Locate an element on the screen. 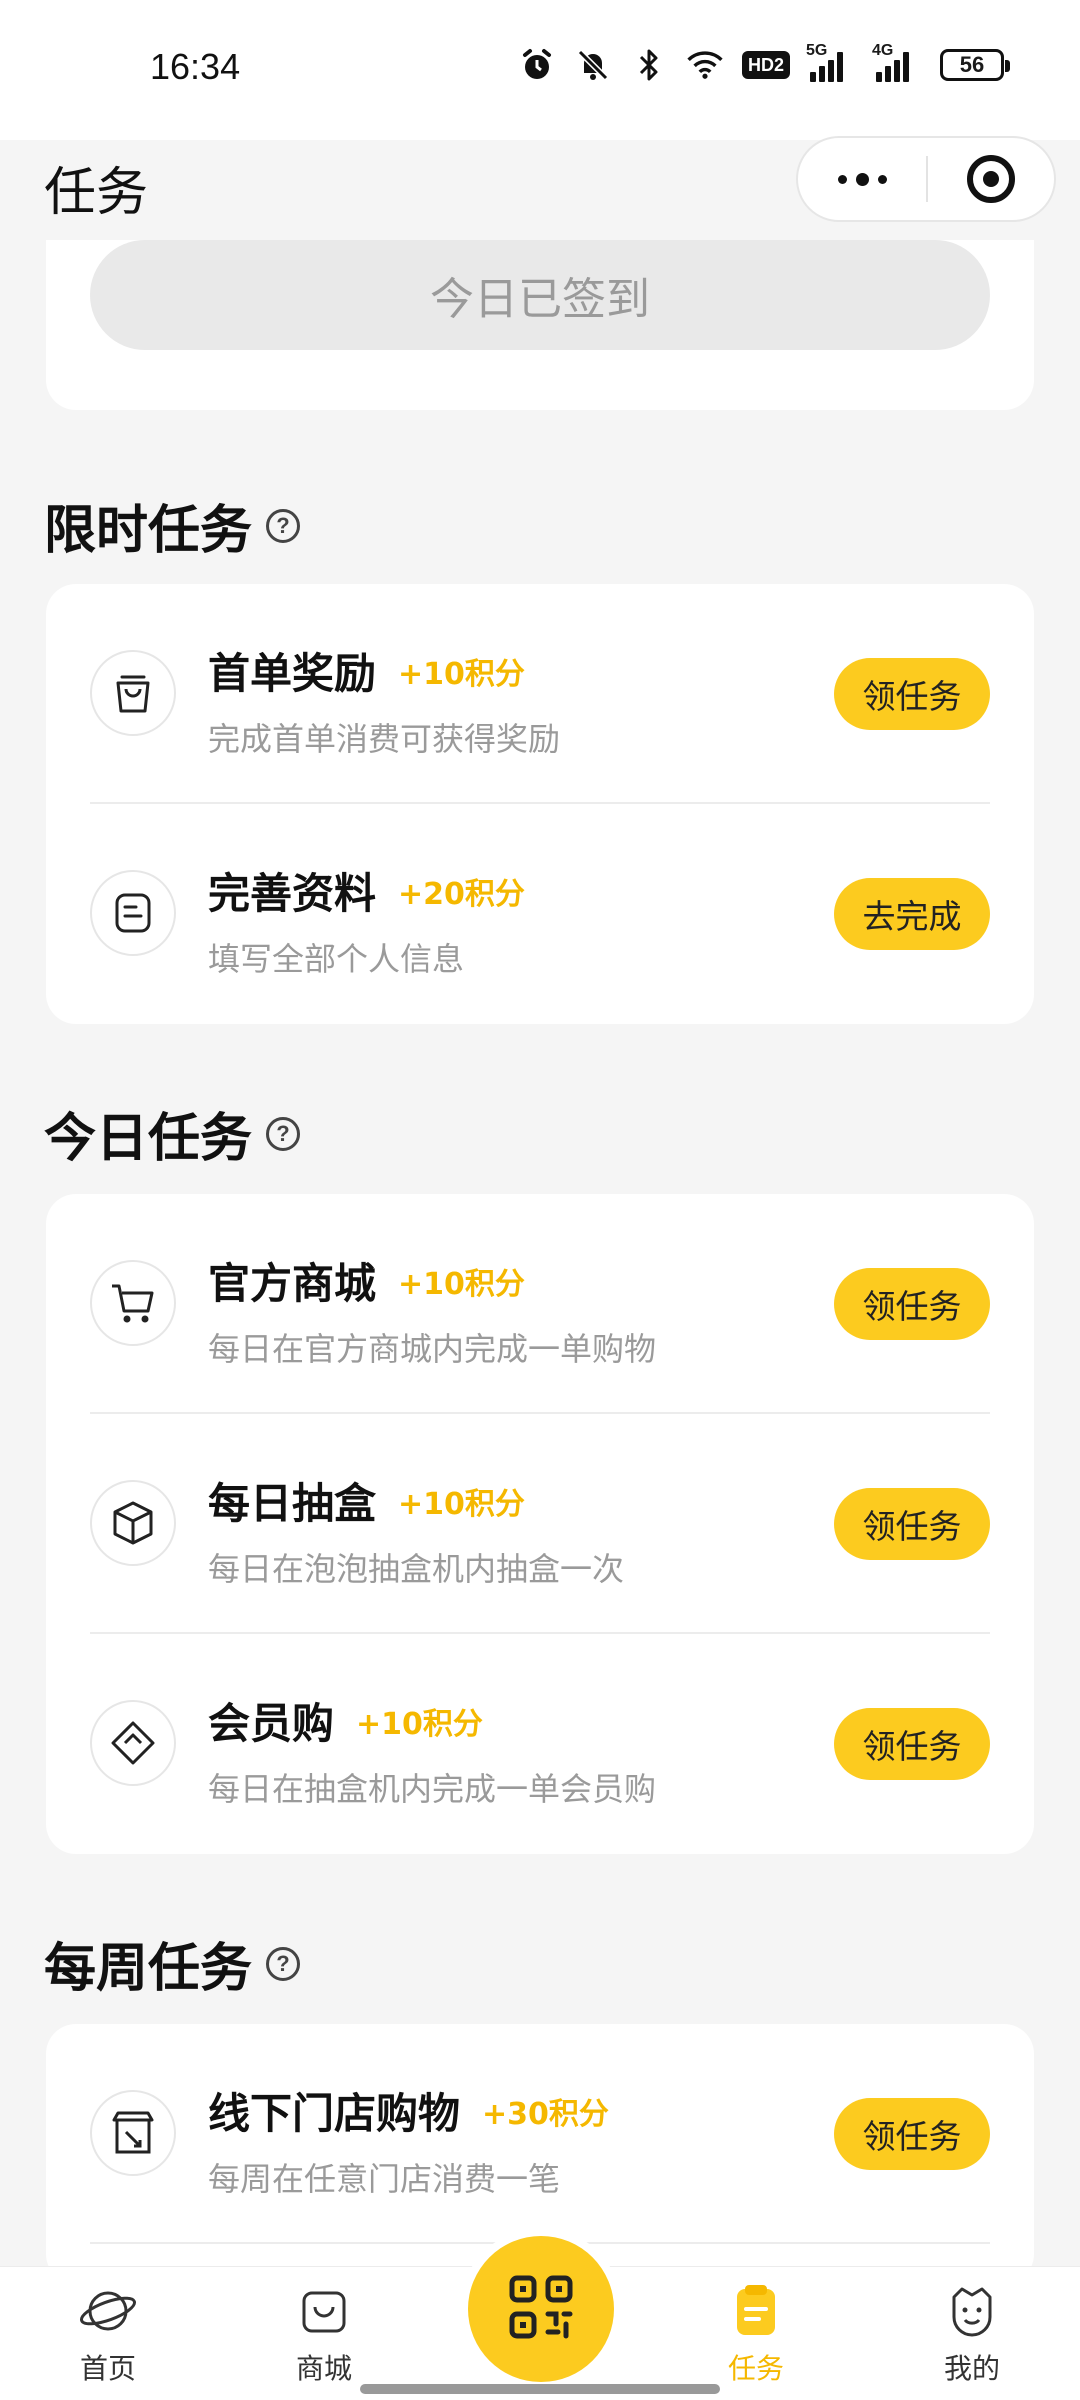 Image resolution: width=1080 pixels, height=2400 pixels. task-points: +30积分 is located at coordinates (545, 2114).